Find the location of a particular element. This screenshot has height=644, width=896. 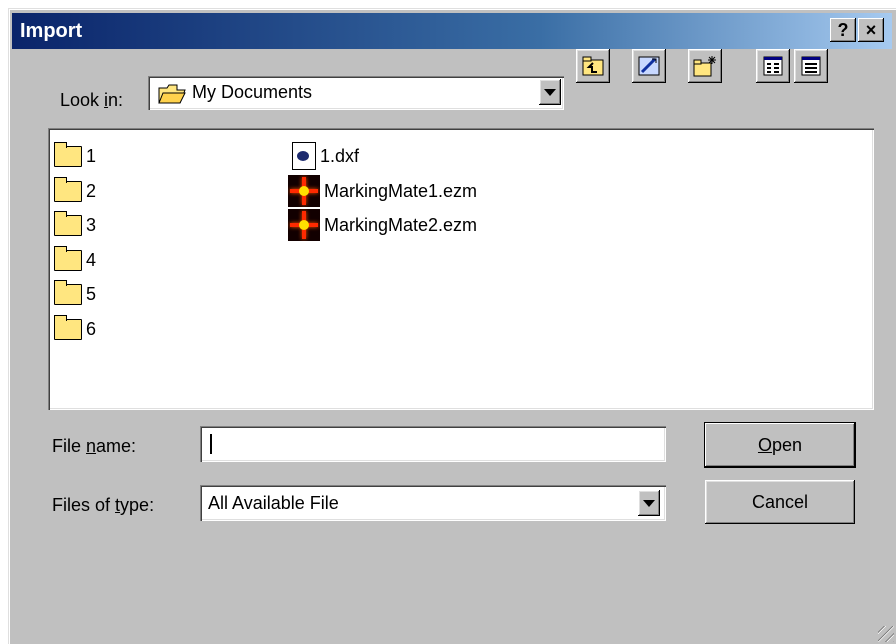

file-item: MarkingMate1.ezm is located at coordinates (382, 191).